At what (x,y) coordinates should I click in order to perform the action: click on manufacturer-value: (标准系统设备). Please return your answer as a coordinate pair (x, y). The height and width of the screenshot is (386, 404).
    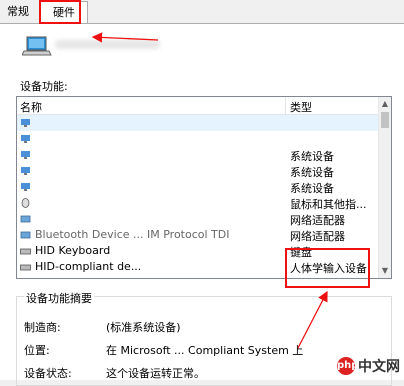
    Looking at the image, I should click on (143, 327).